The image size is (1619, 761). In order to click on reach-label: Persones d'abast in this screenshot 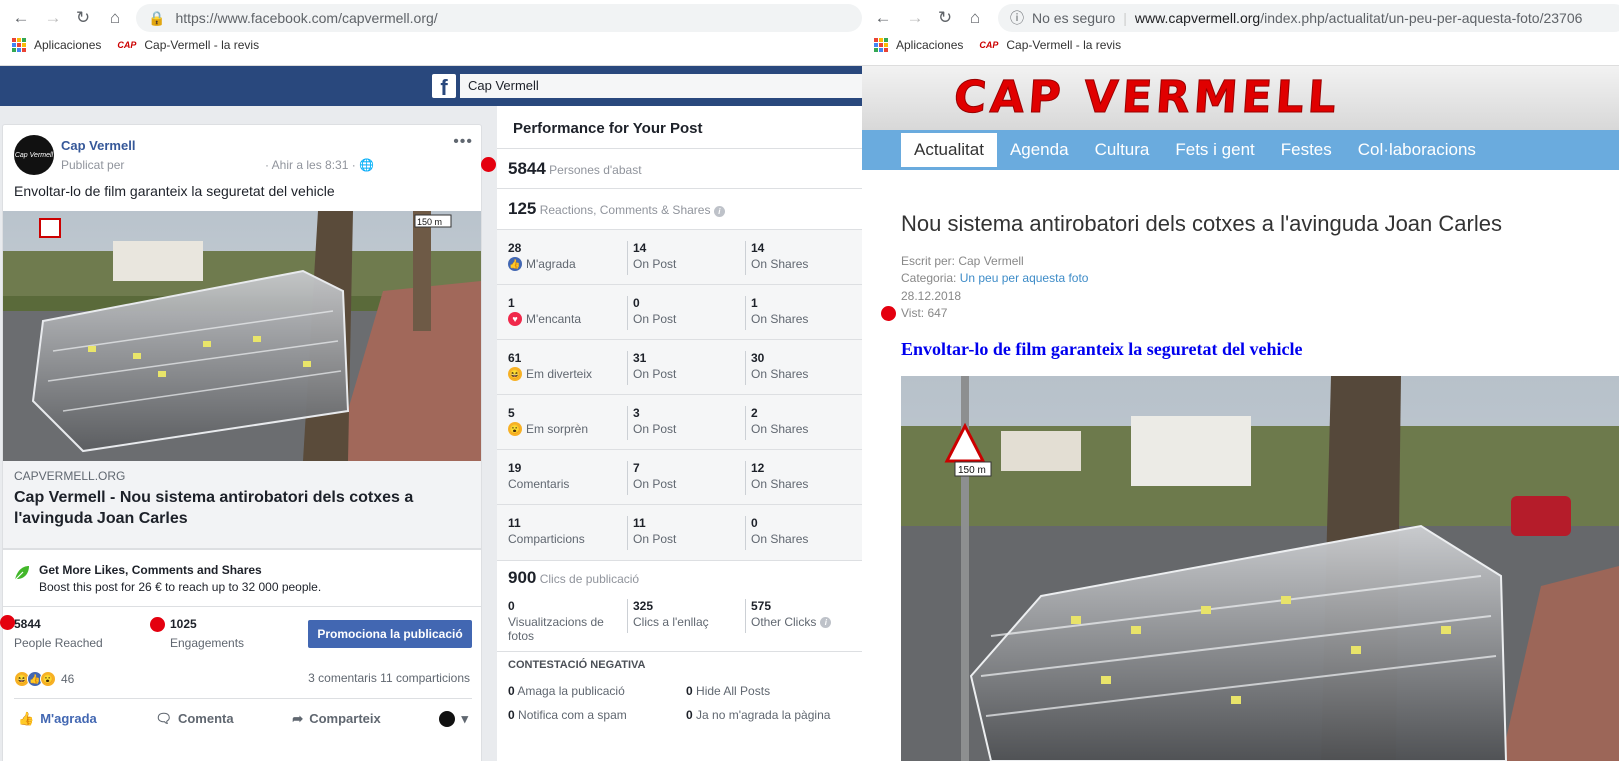, I will do `click(595, 170)`.